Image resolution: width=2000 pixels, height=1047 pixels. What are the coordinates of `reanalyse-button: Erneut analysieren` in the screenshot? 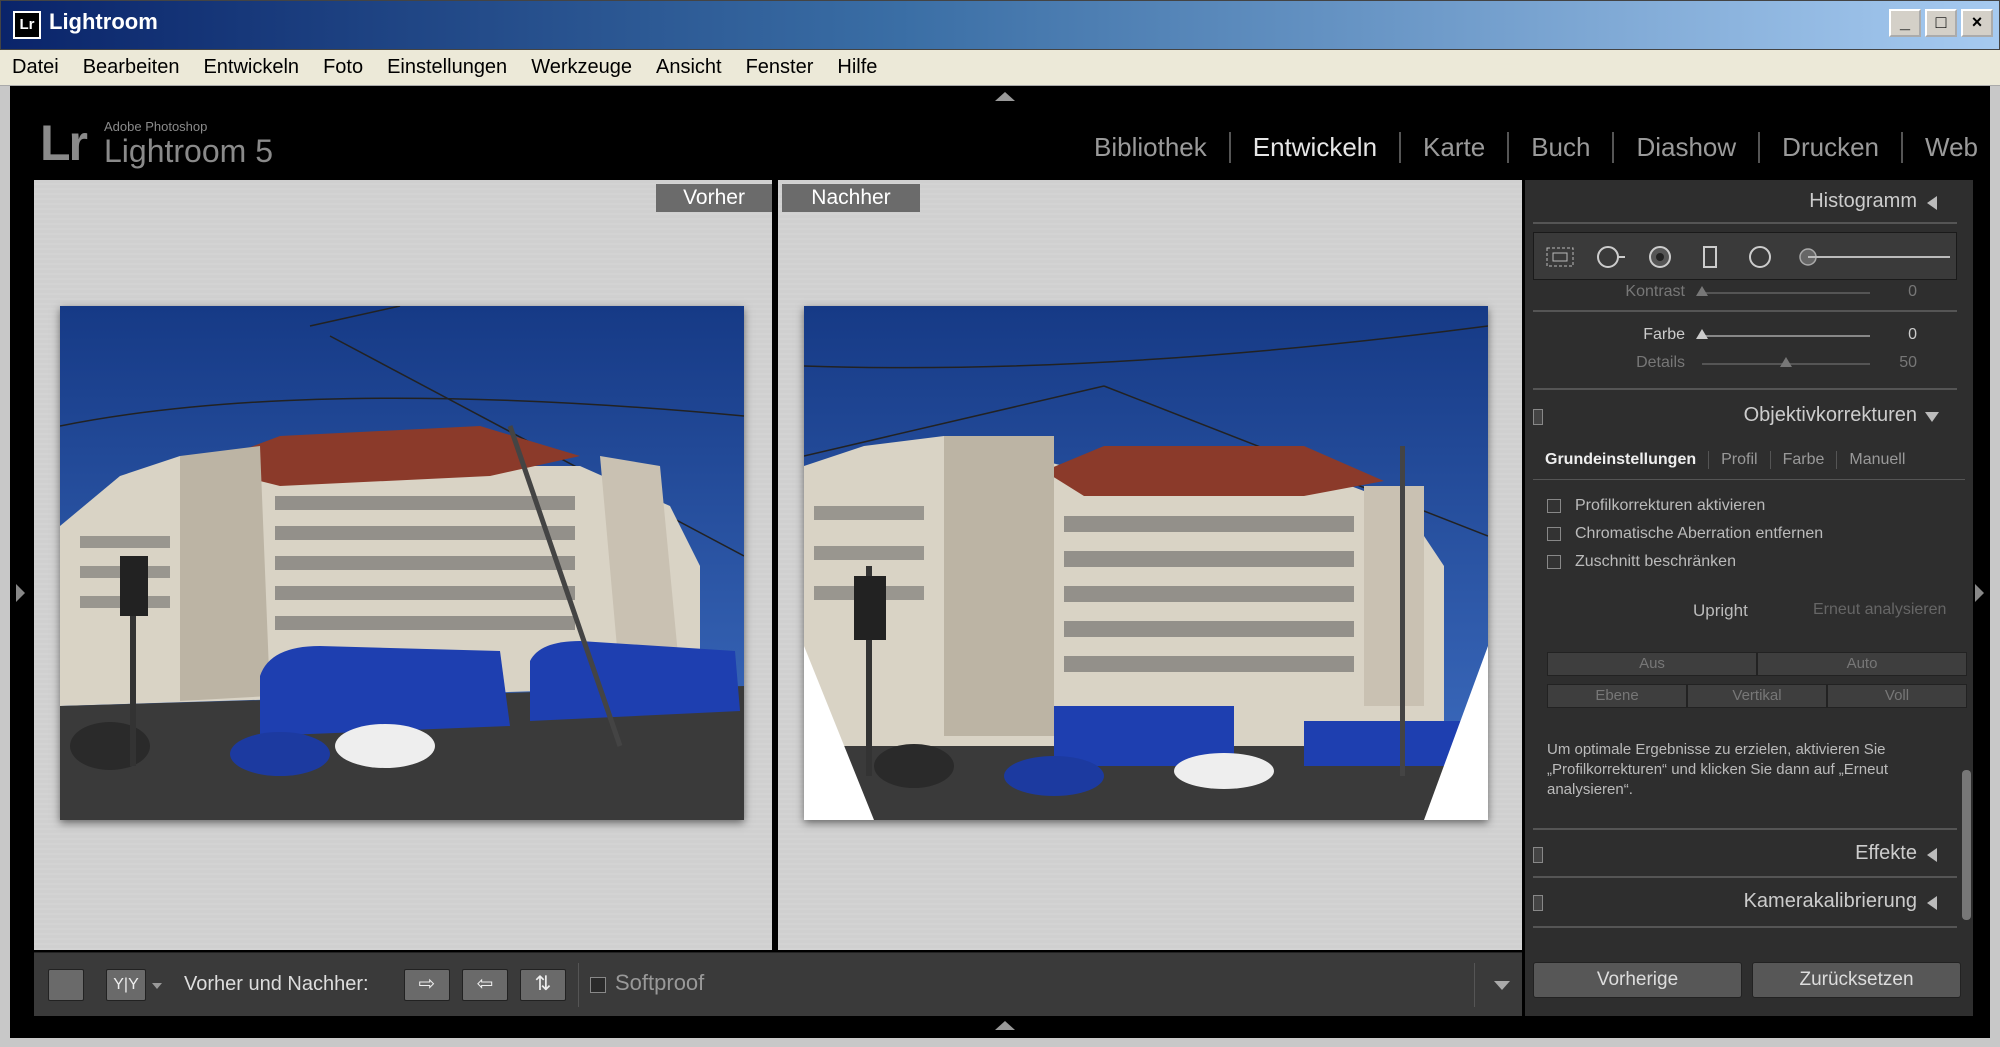 It's located at (1879, 610).